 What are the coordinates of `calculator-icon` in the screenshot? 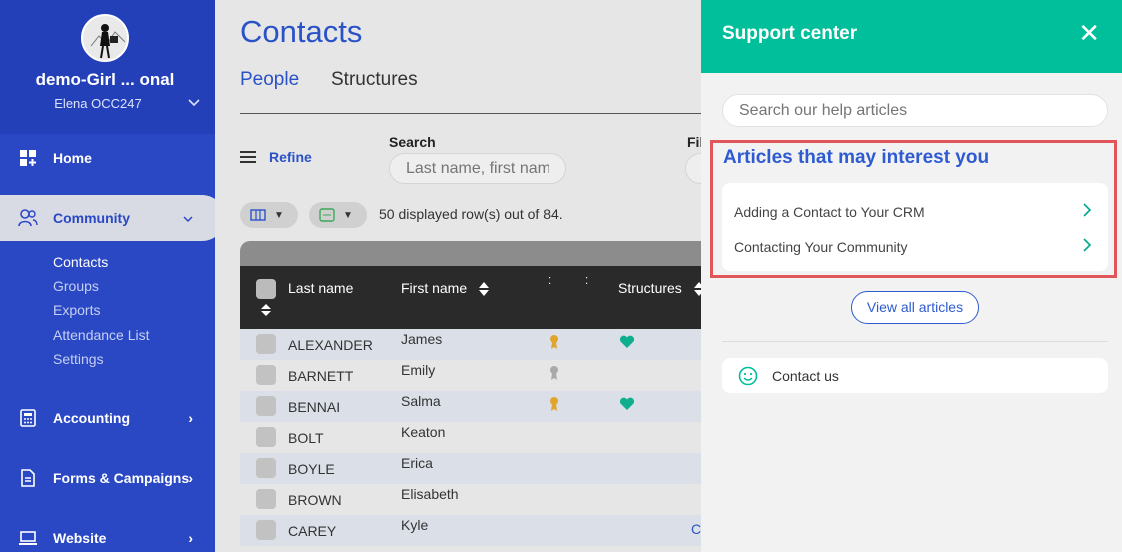 It's located at (28, 418).